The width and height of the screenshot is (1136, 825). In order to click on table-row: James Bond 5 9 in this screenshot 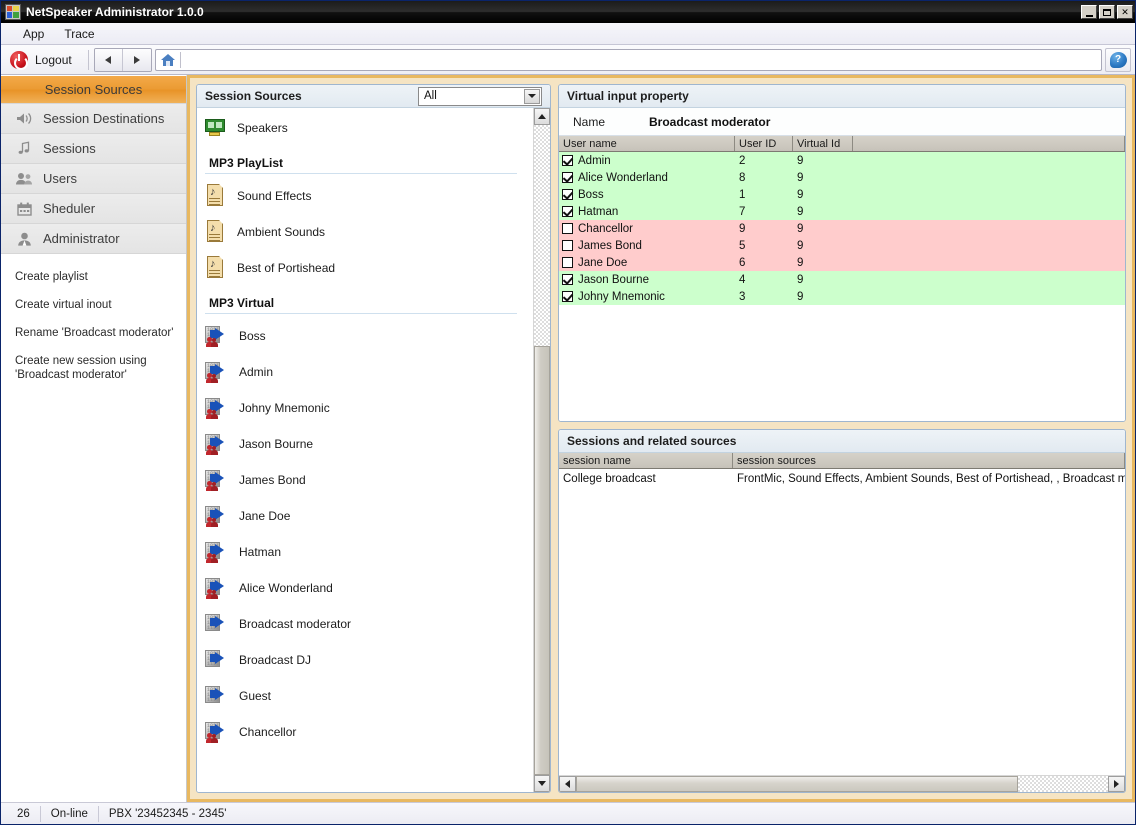, I will do `click(842, 245)`.